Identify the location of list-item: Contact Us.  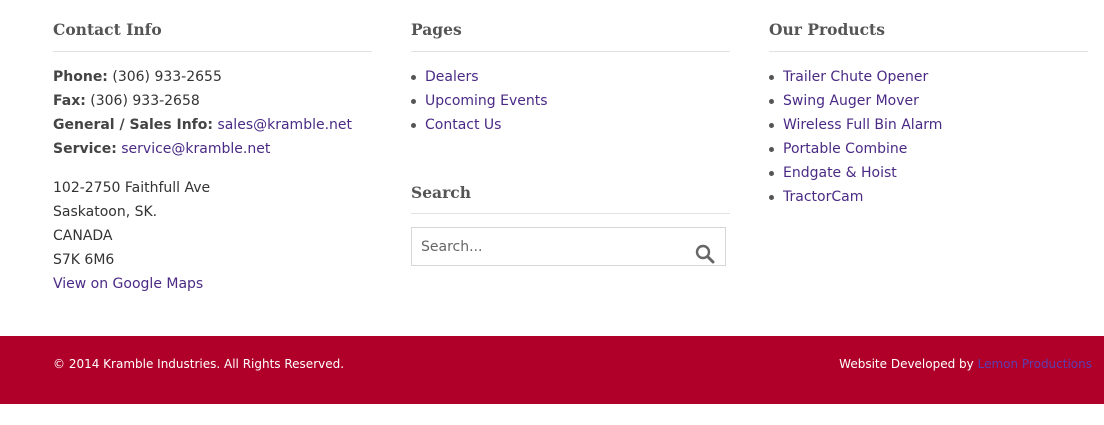
(570, 125).